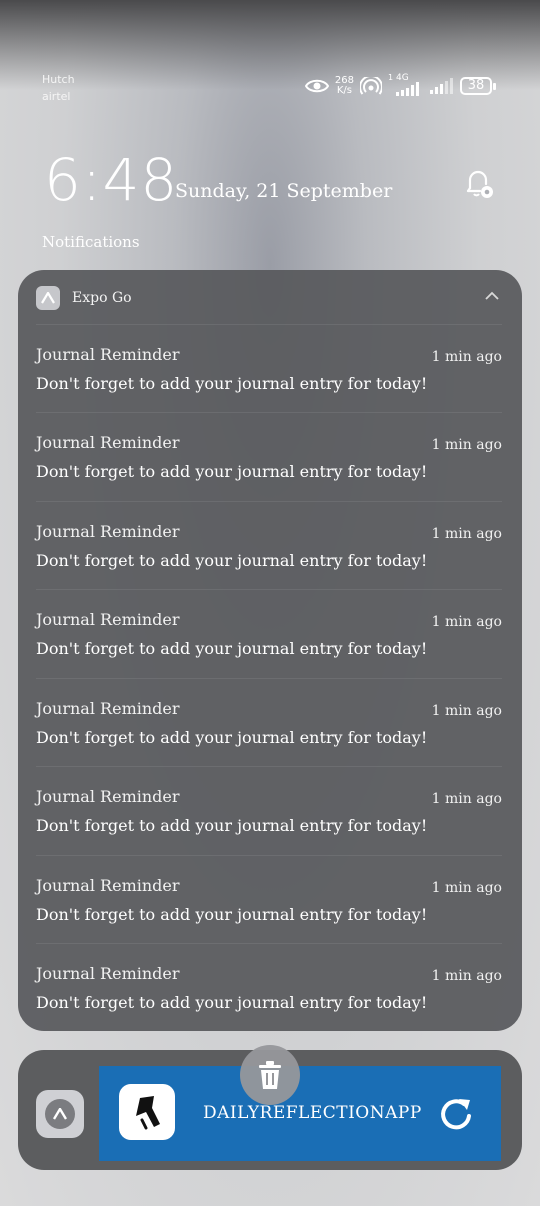 Image resolution: width=540 pixels, height=1206 pixels. I want to click on battery-icon: 38, so click(478, 86).